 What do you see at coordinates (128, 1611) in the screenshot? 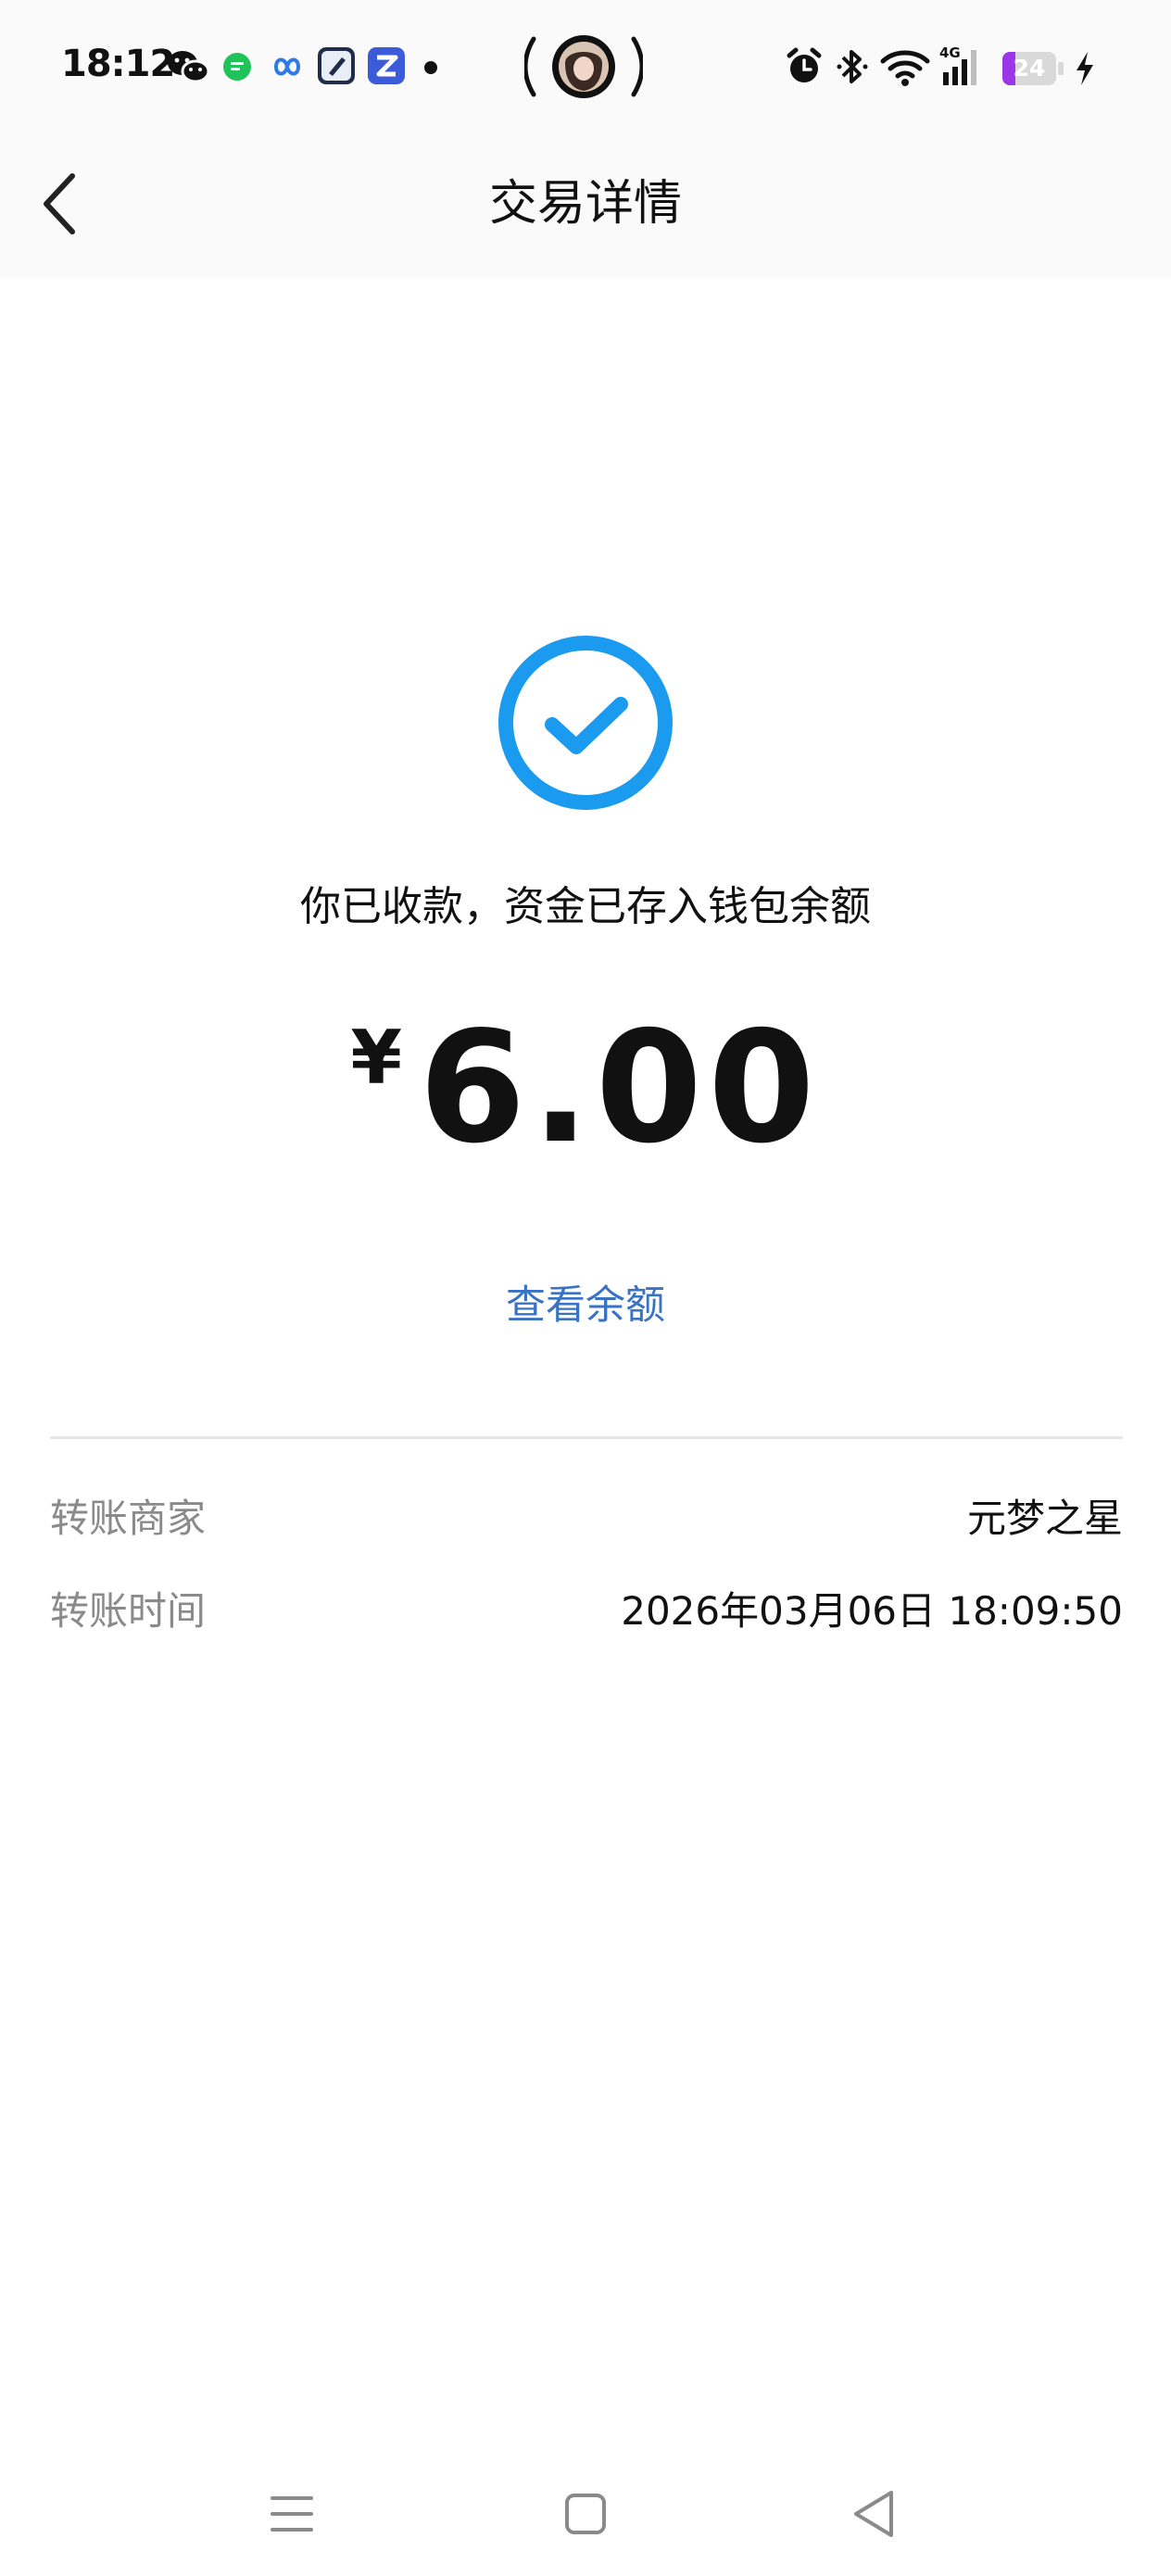
I see `detail-label: 转账时间` at bounding box center [128, 1611].